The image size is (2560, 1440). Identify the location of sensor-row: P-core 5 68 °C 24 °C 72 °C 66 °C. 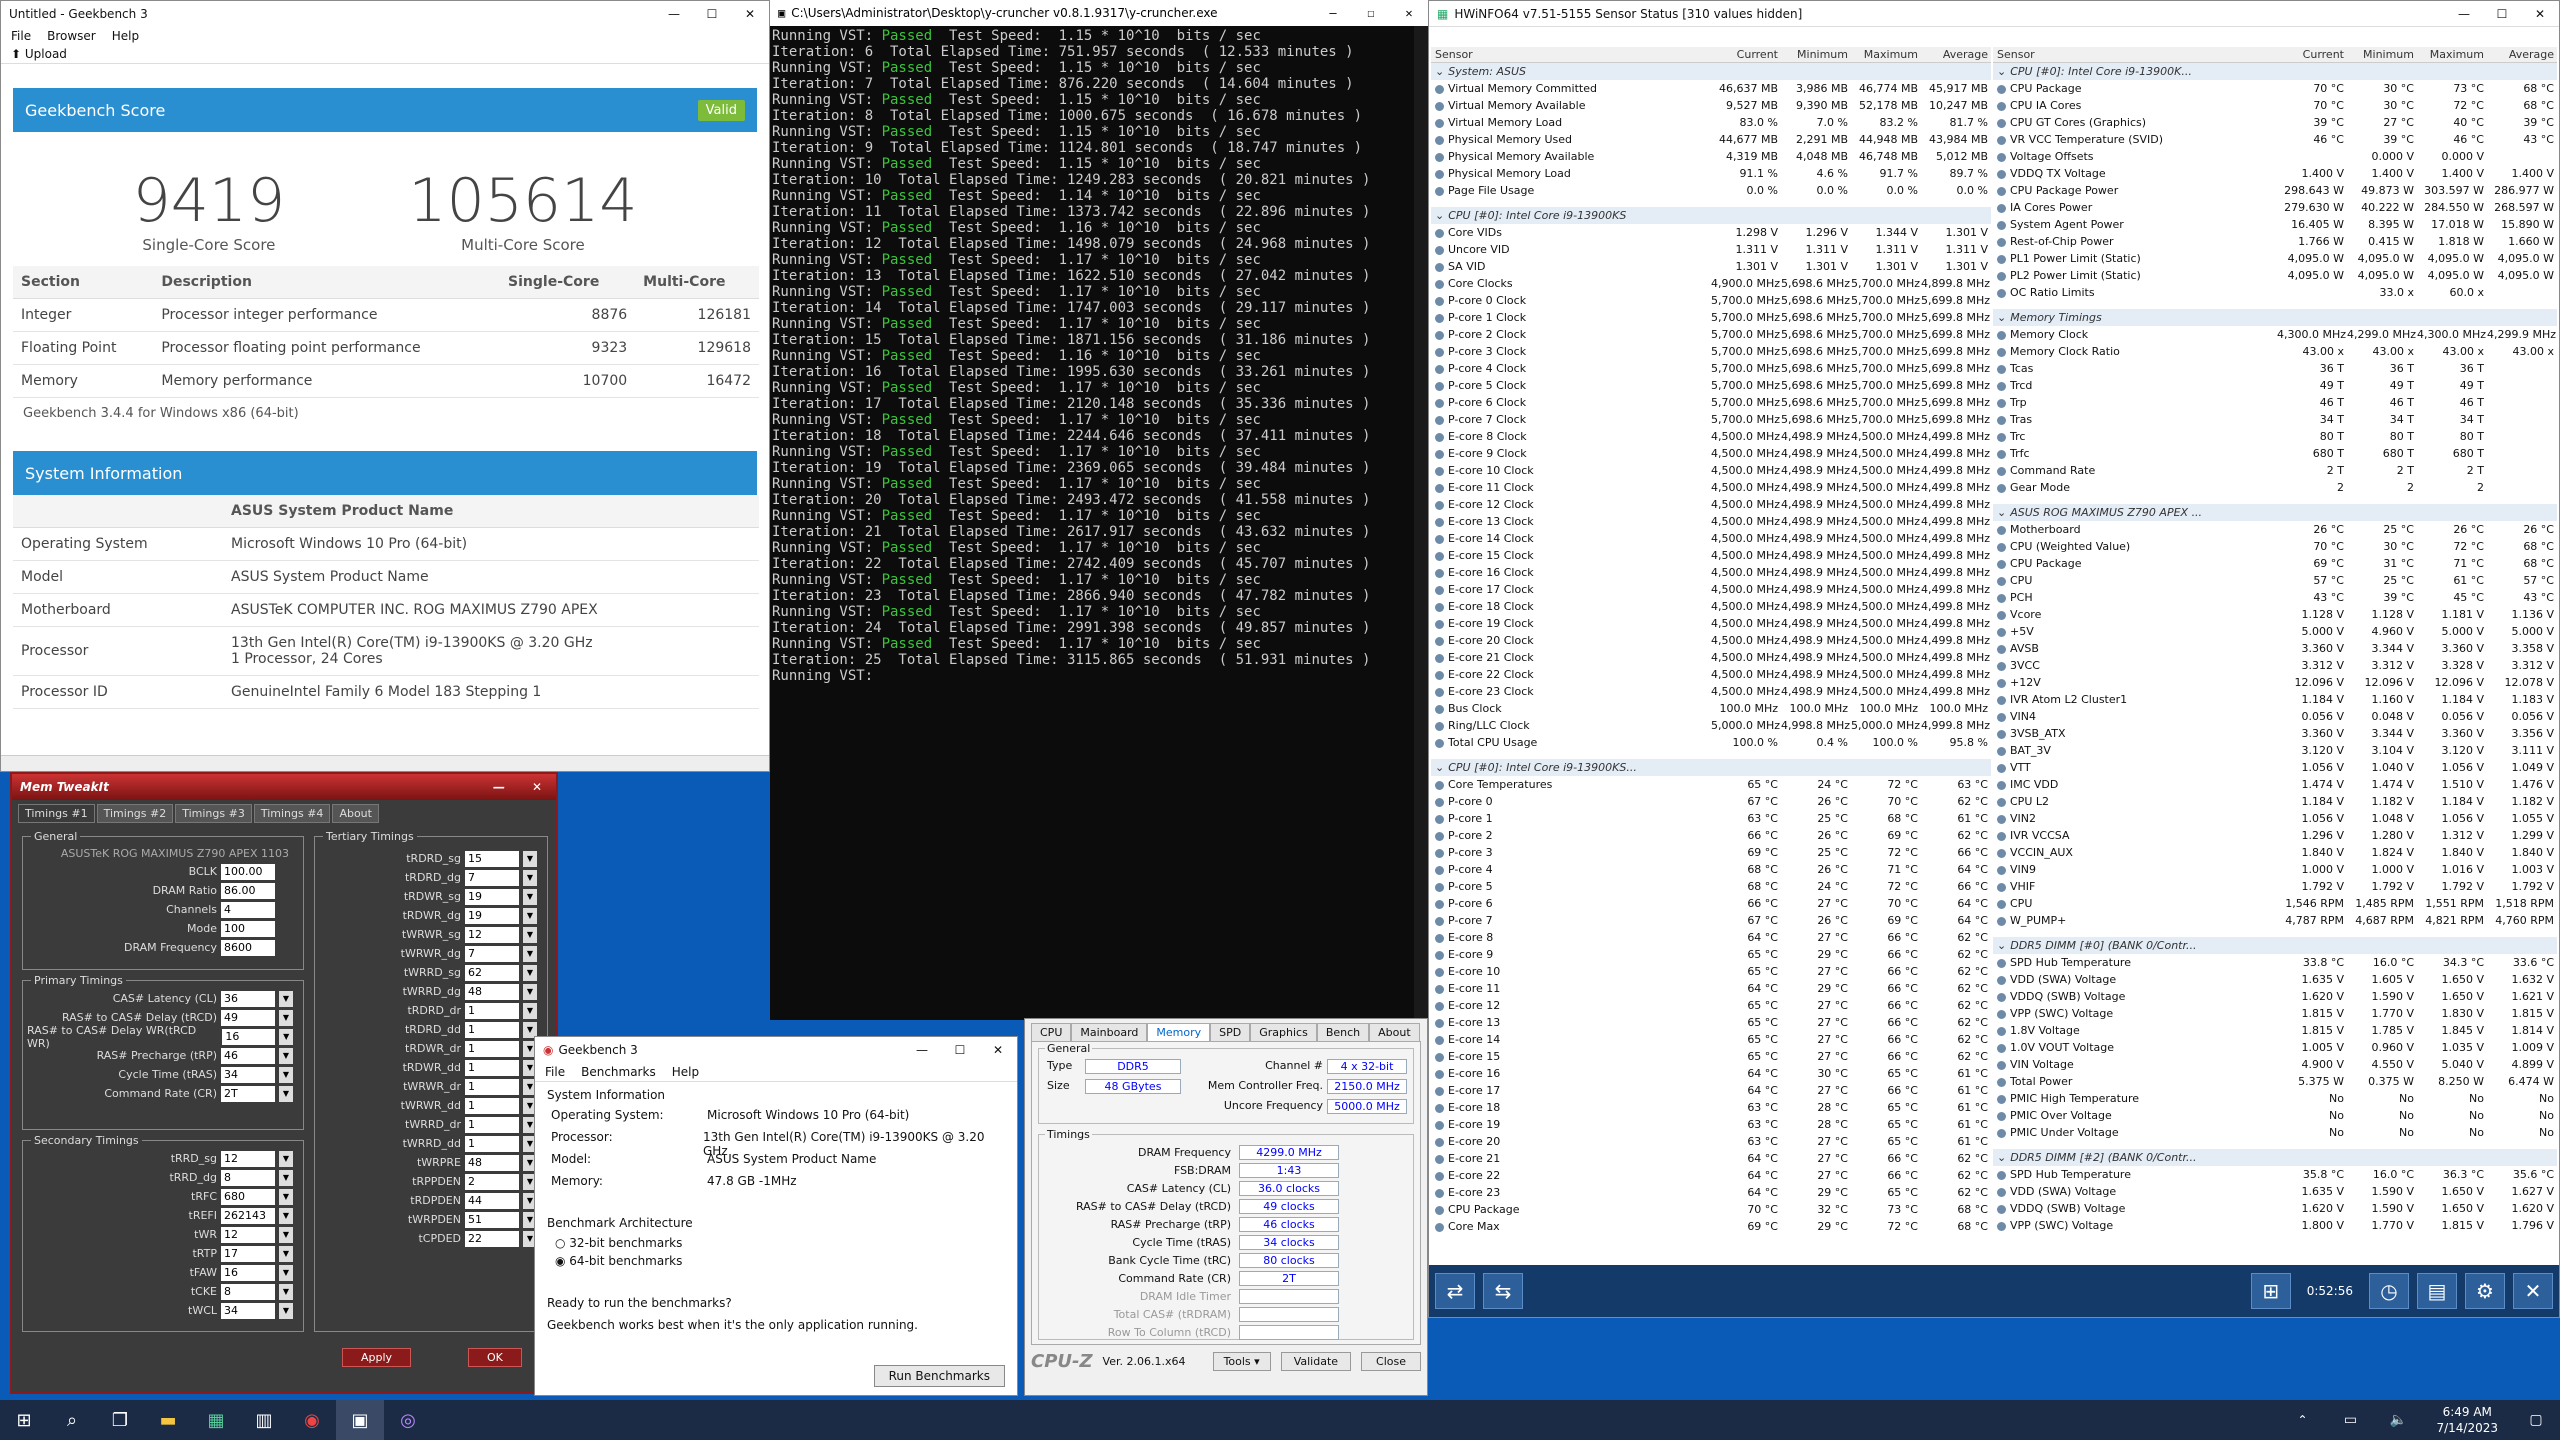
(1711, 886).